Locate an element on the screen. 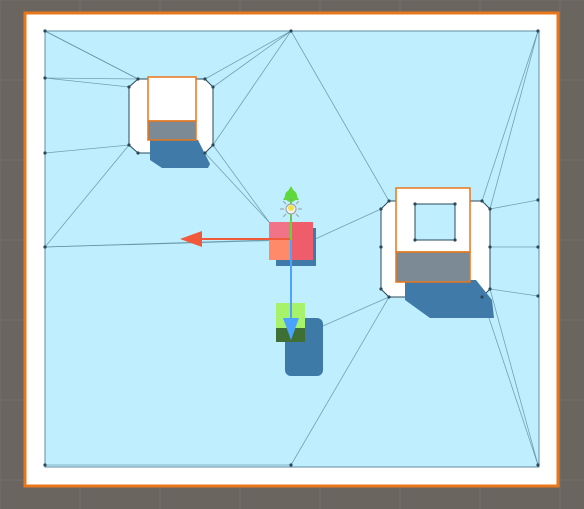 Image resolution: width=584 pixels, height=509 pixels. obstacle-small-side is located at coordinates (172, 130).